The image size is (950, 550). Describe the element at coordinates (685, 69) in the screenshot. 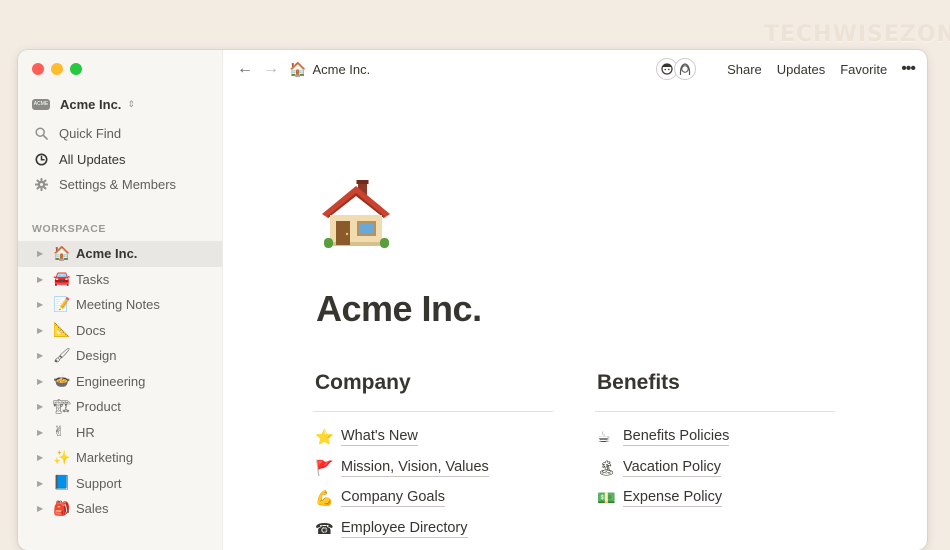

I see `avatar` at that location.